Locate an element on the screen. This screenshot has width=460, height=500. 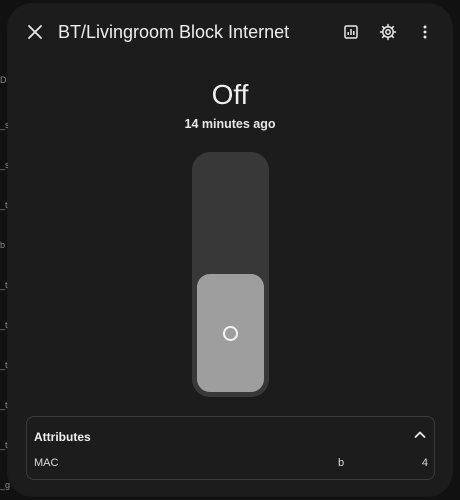
attributes-header: Attributes is located at coordinates (230, 435).